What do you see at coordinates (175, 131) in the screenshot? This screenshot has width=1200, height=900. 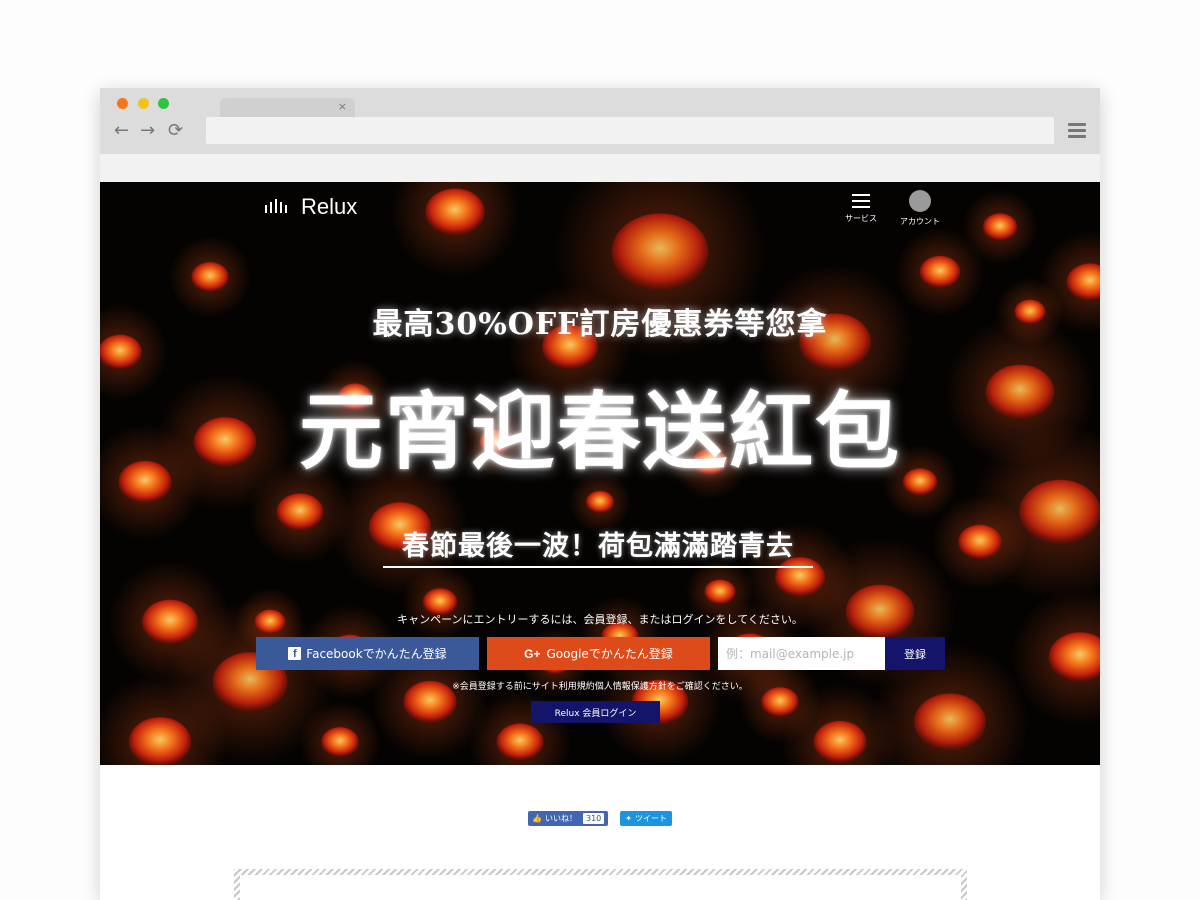 I see `reload-icon: ⟳` at bounding box center [175, 131].